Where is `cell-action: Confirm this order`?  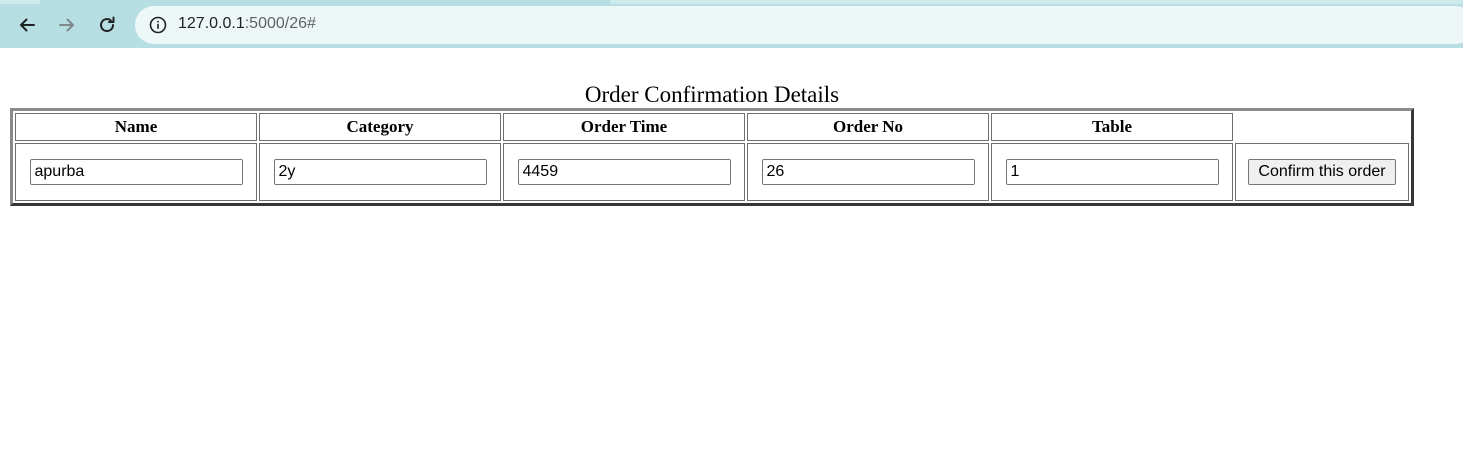 cell-action: Confirm this order is located at coordinates (1322, 172).